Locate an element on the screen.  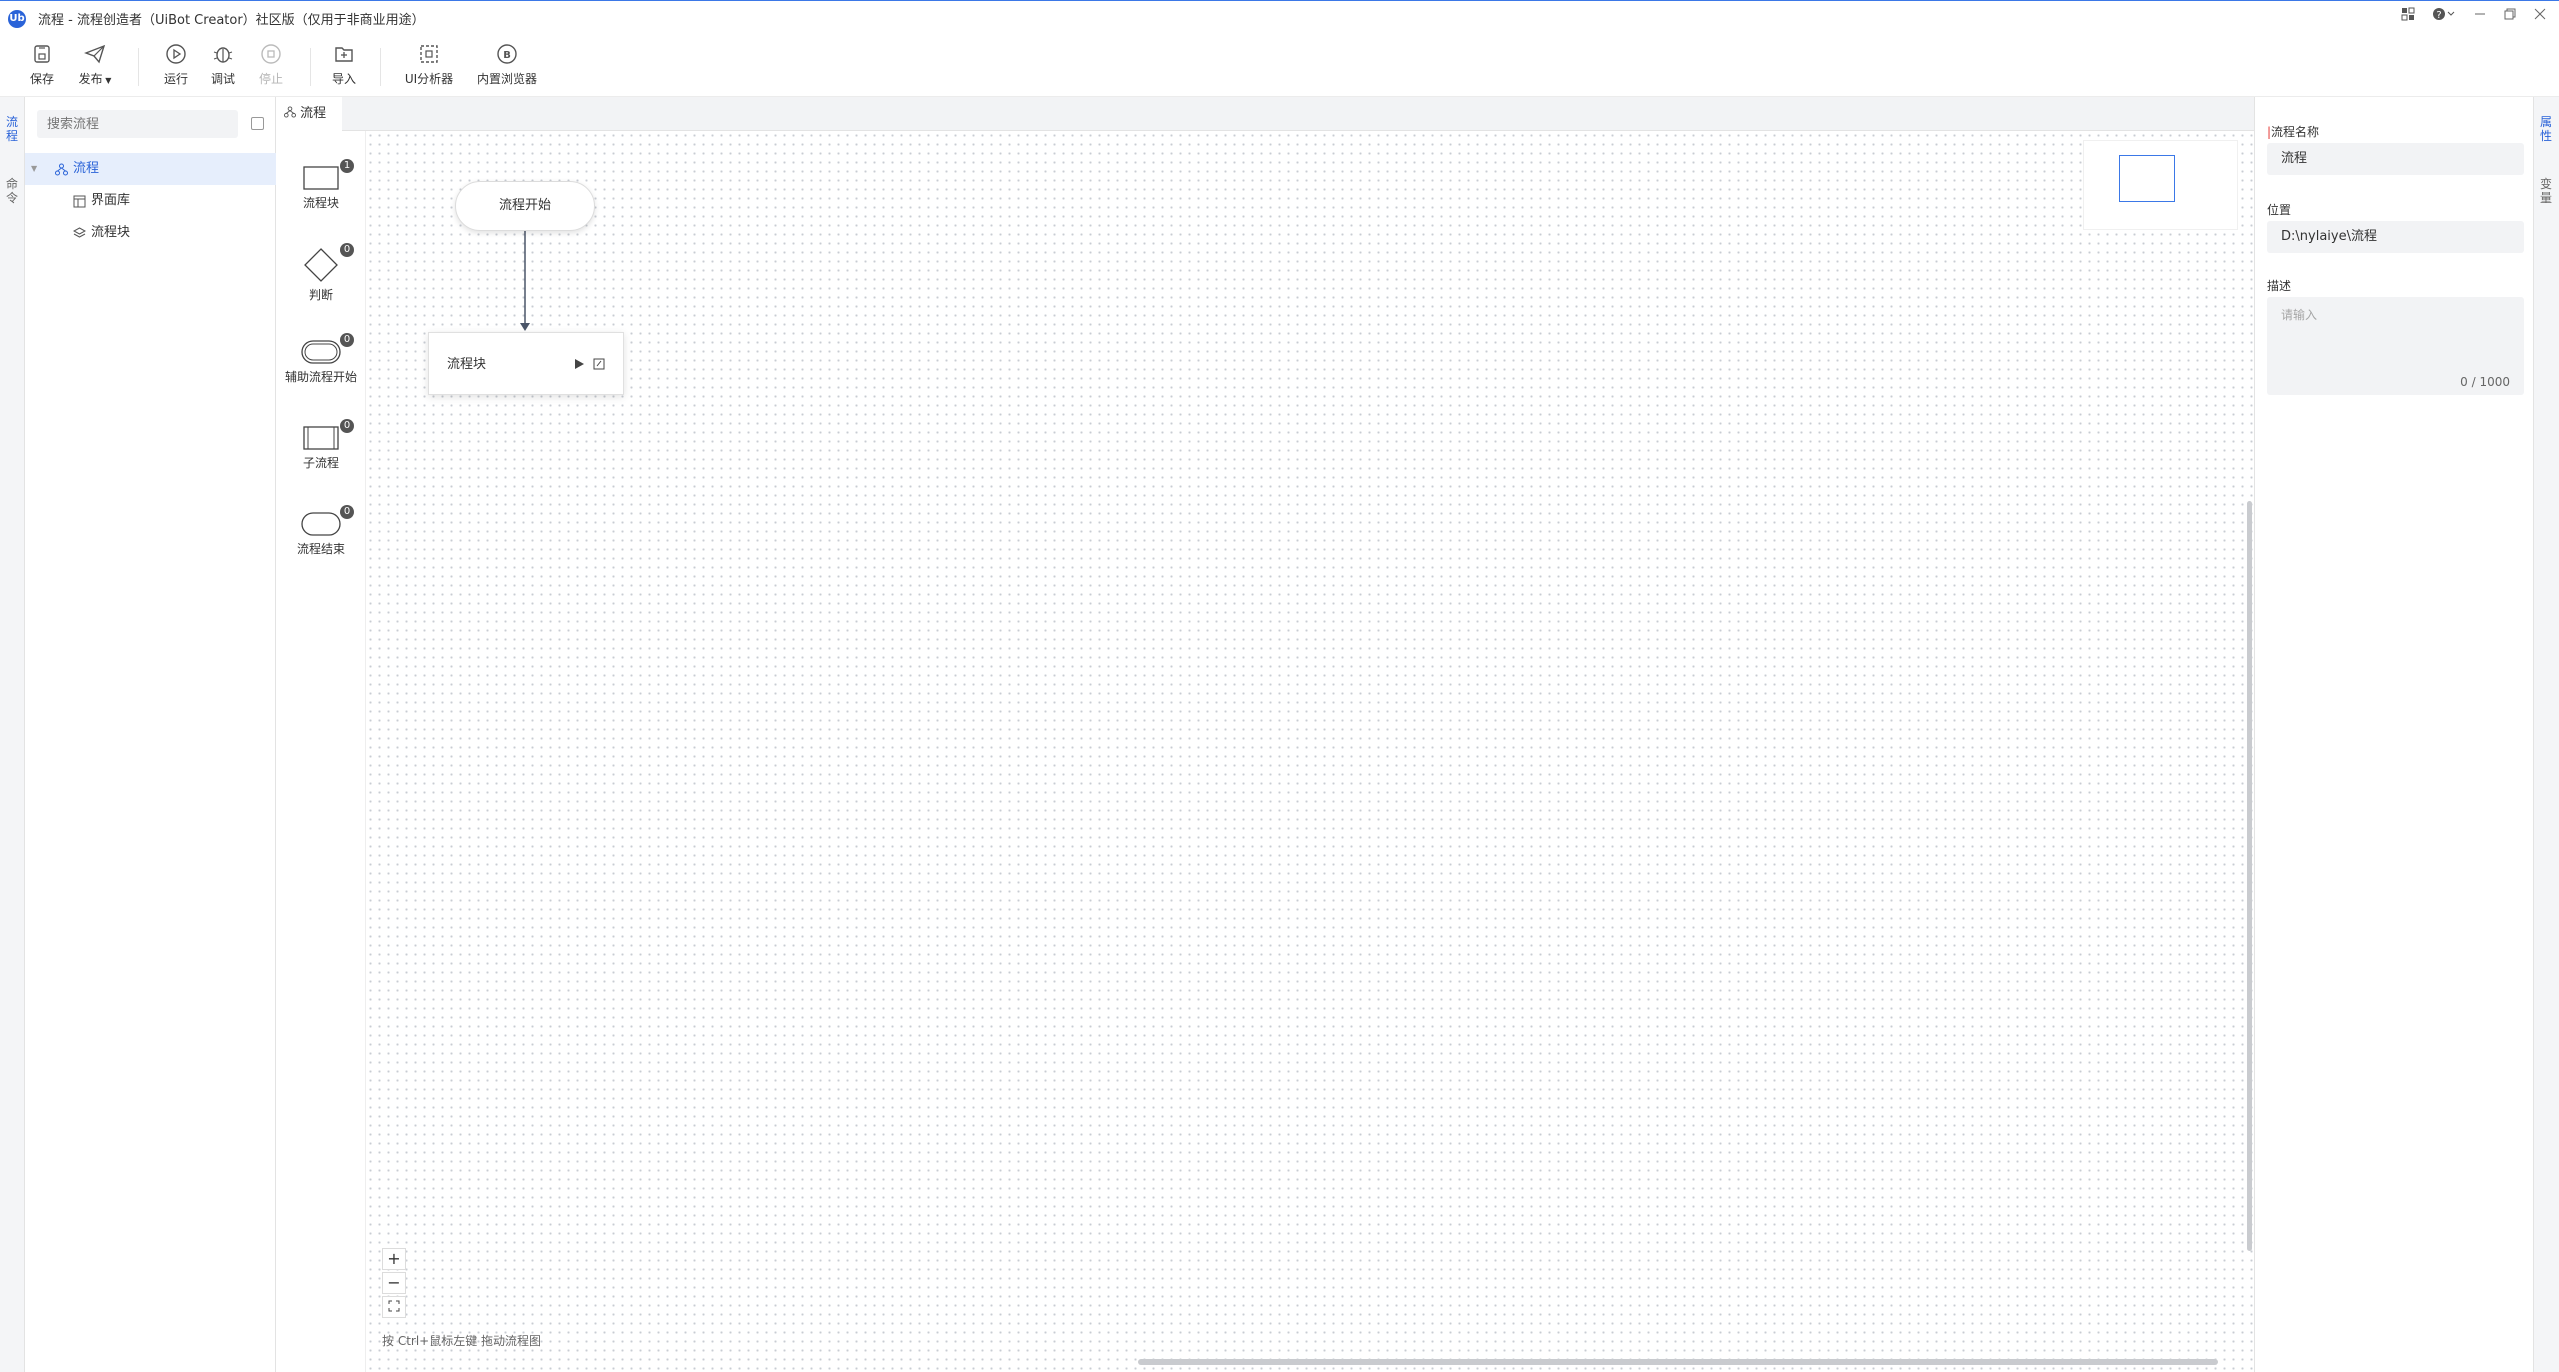
palette-item-label: 辅助流程开始 is located at coordinates (320, 377).